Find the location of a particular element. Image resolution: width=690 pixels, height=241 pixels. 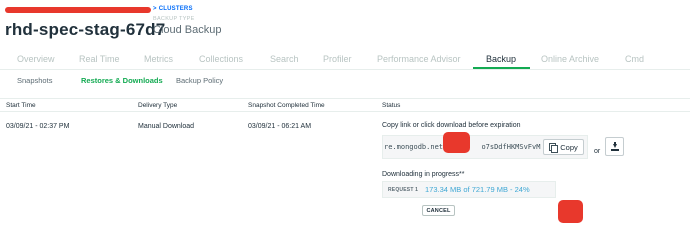

subtab-snapshots: Snapshots is located at coordinates (34, 80).